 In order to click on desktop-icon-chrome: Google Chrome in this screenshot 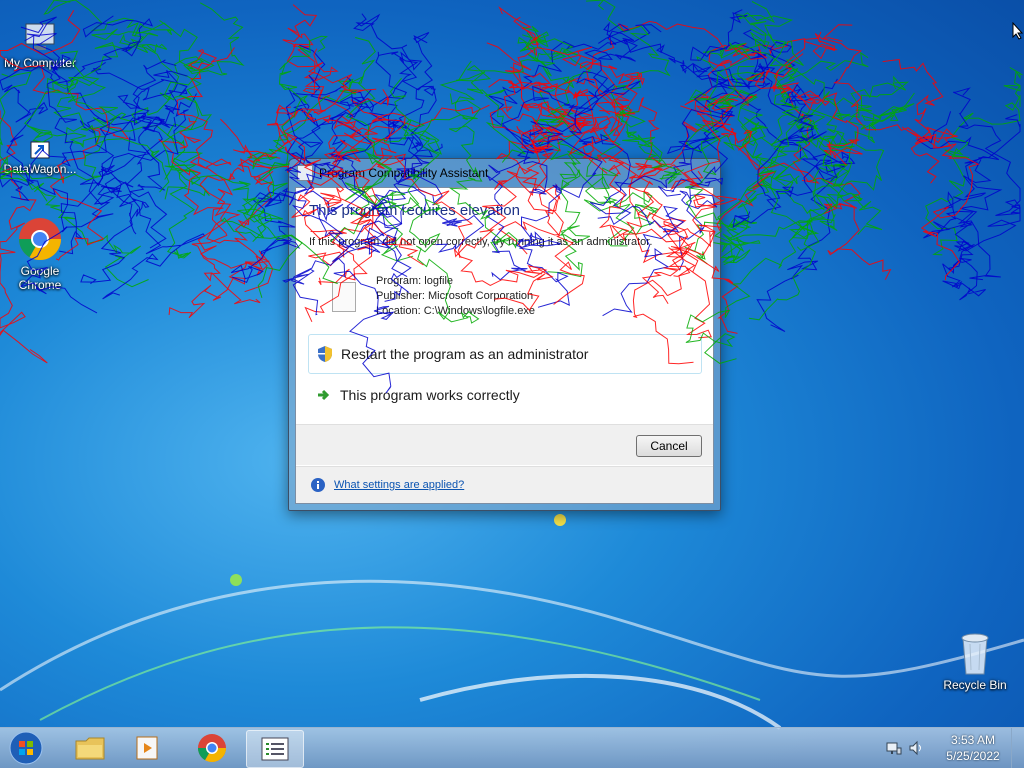, I will do `click(40, 254)`.